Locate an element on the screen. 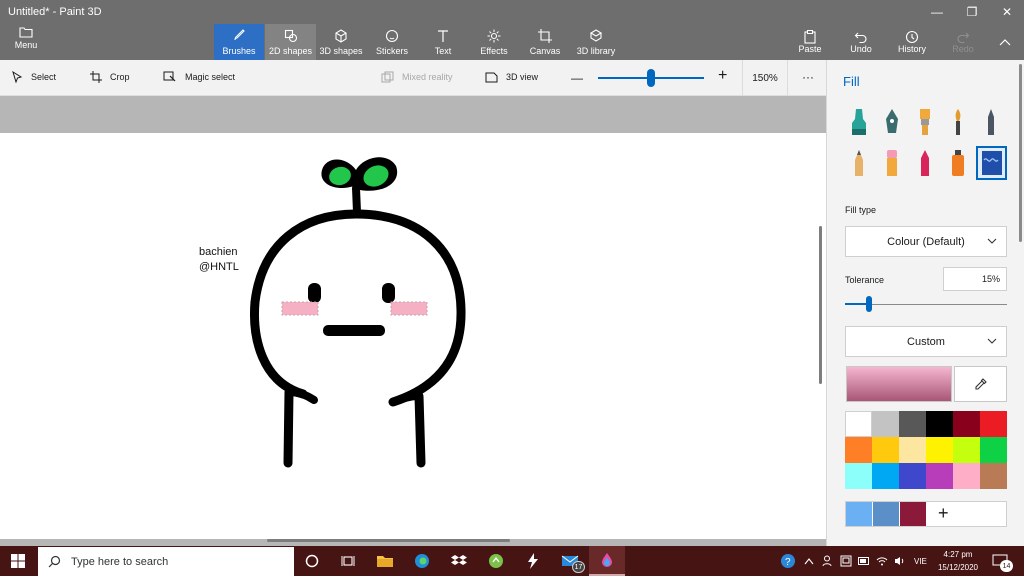  history-label: History is located at coordinates (911, 49).